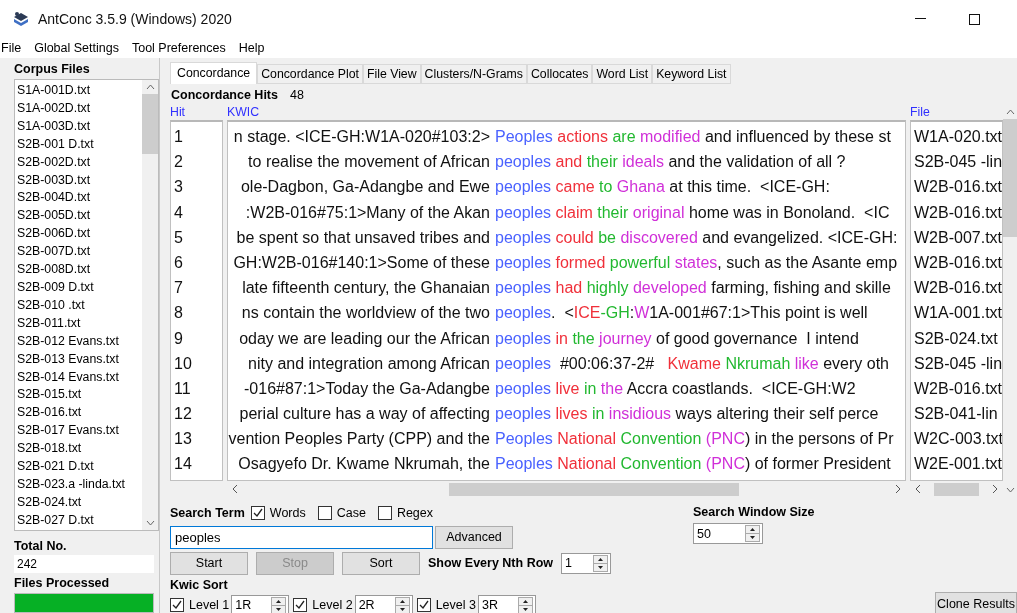 Image resolution: width=1017 pixels, height=613 pixels. Describe the element at coordinates (506, 603) in the screenshot. I see `sort-level-field: 3R` at that location.